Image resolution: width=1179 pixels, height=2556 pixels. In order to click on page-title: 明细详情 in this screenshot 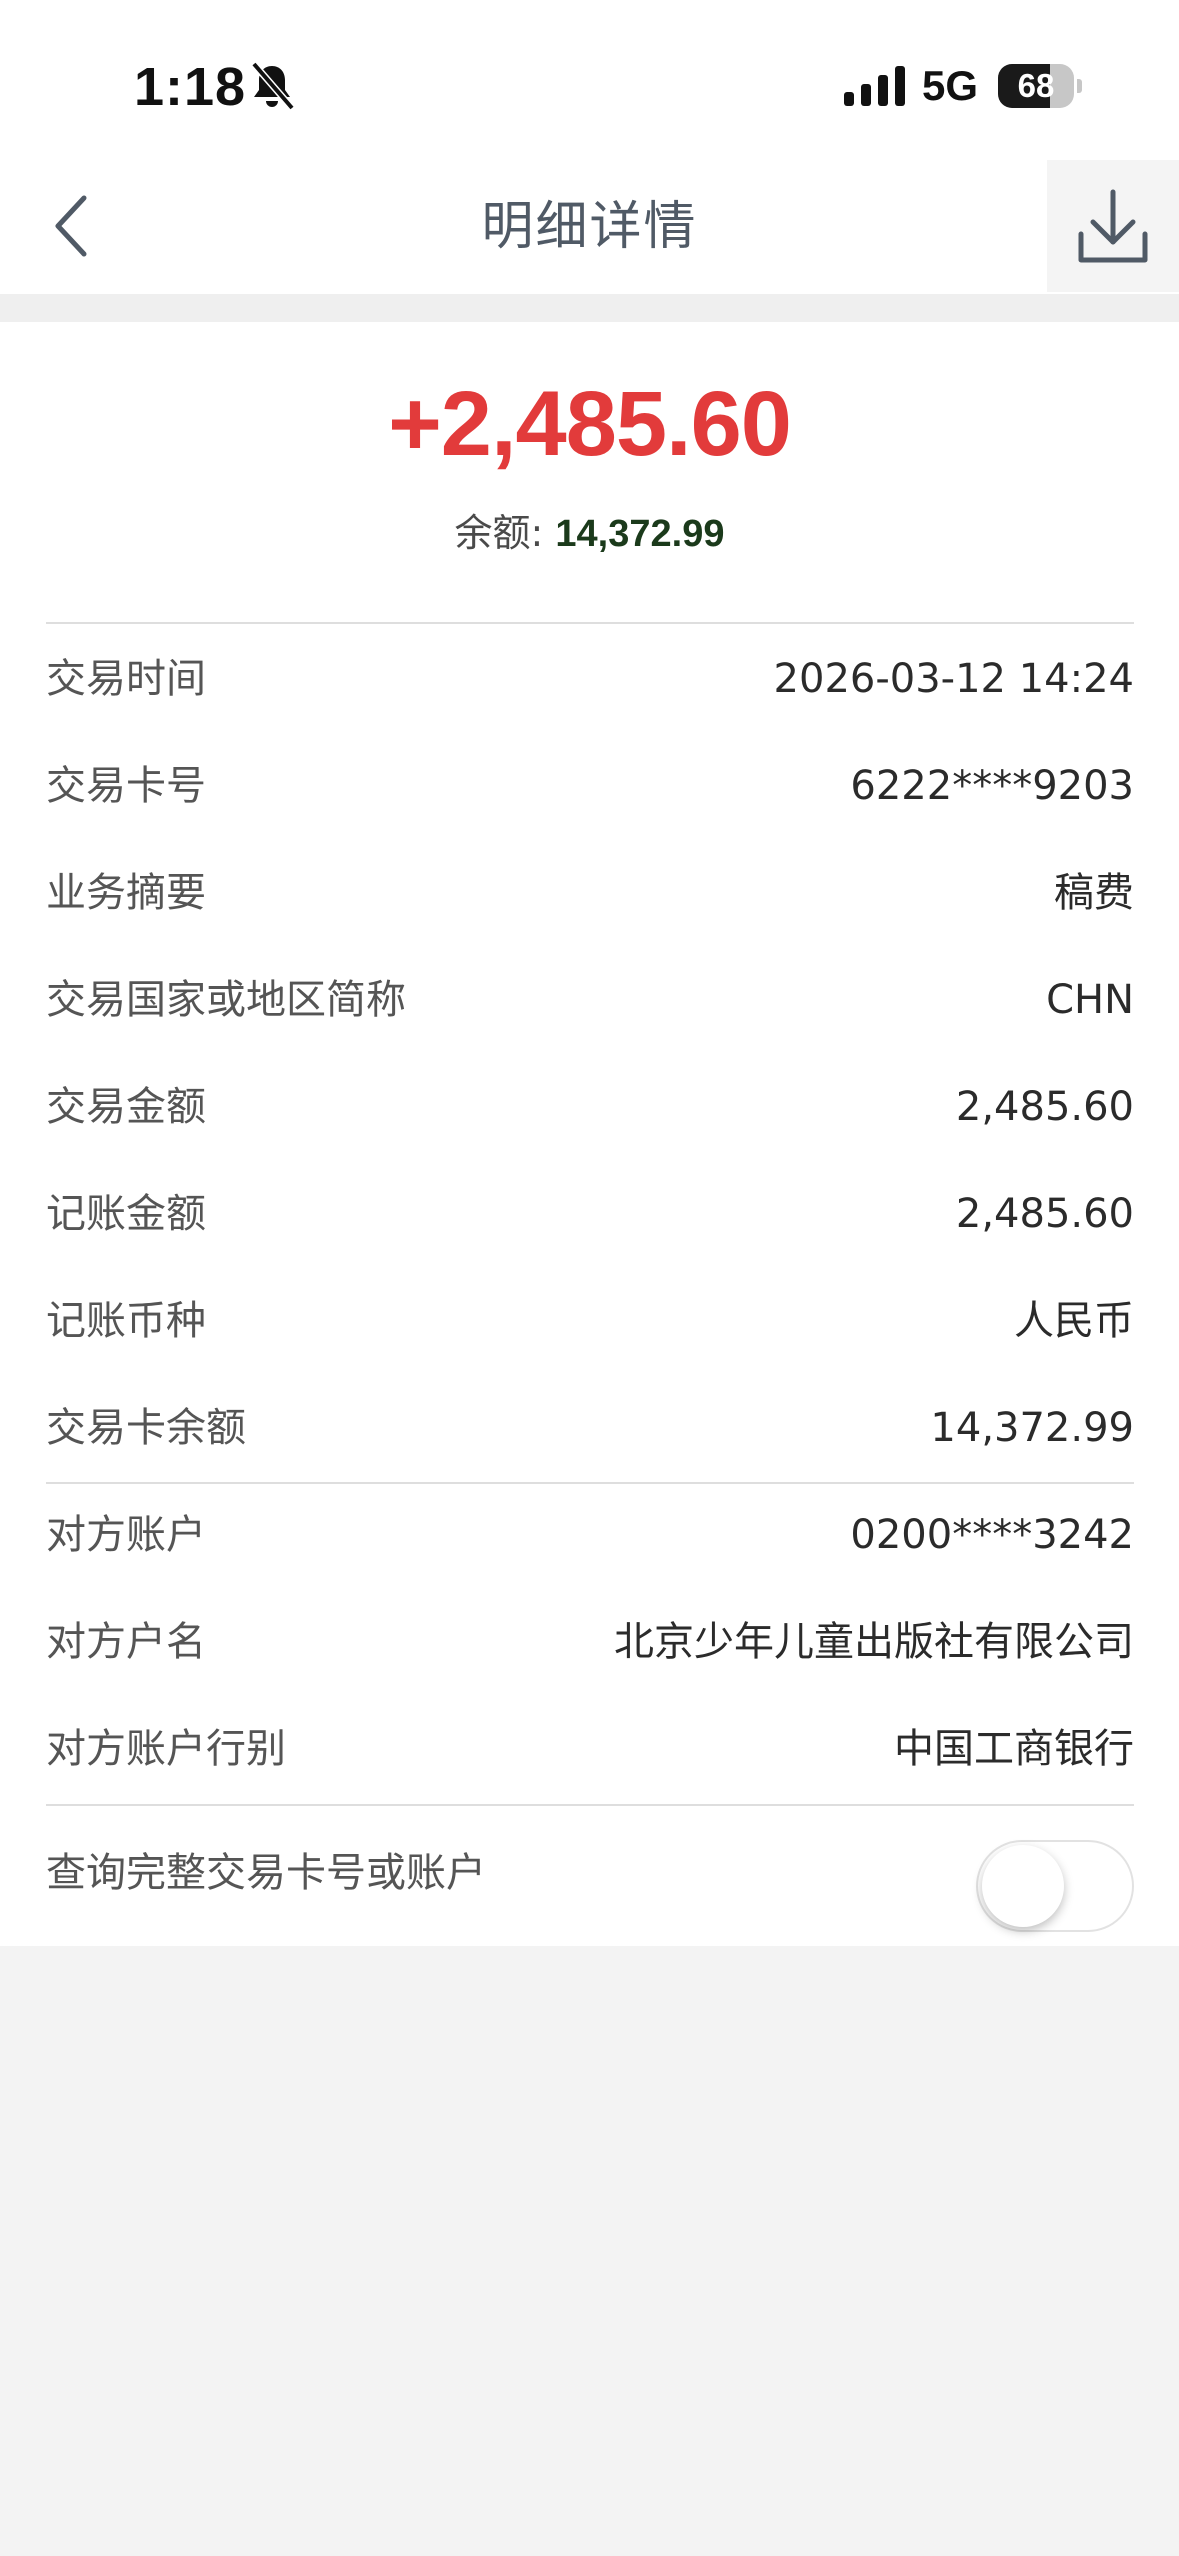, I will do `click(589, 227)`.